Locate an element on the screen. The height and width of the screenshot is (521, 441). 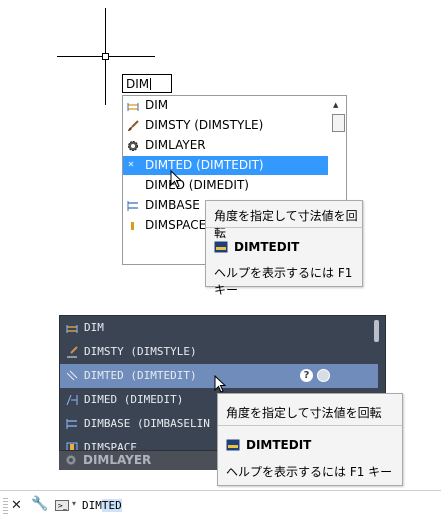
drag-grip-icon is located at coordinates (5, 506).